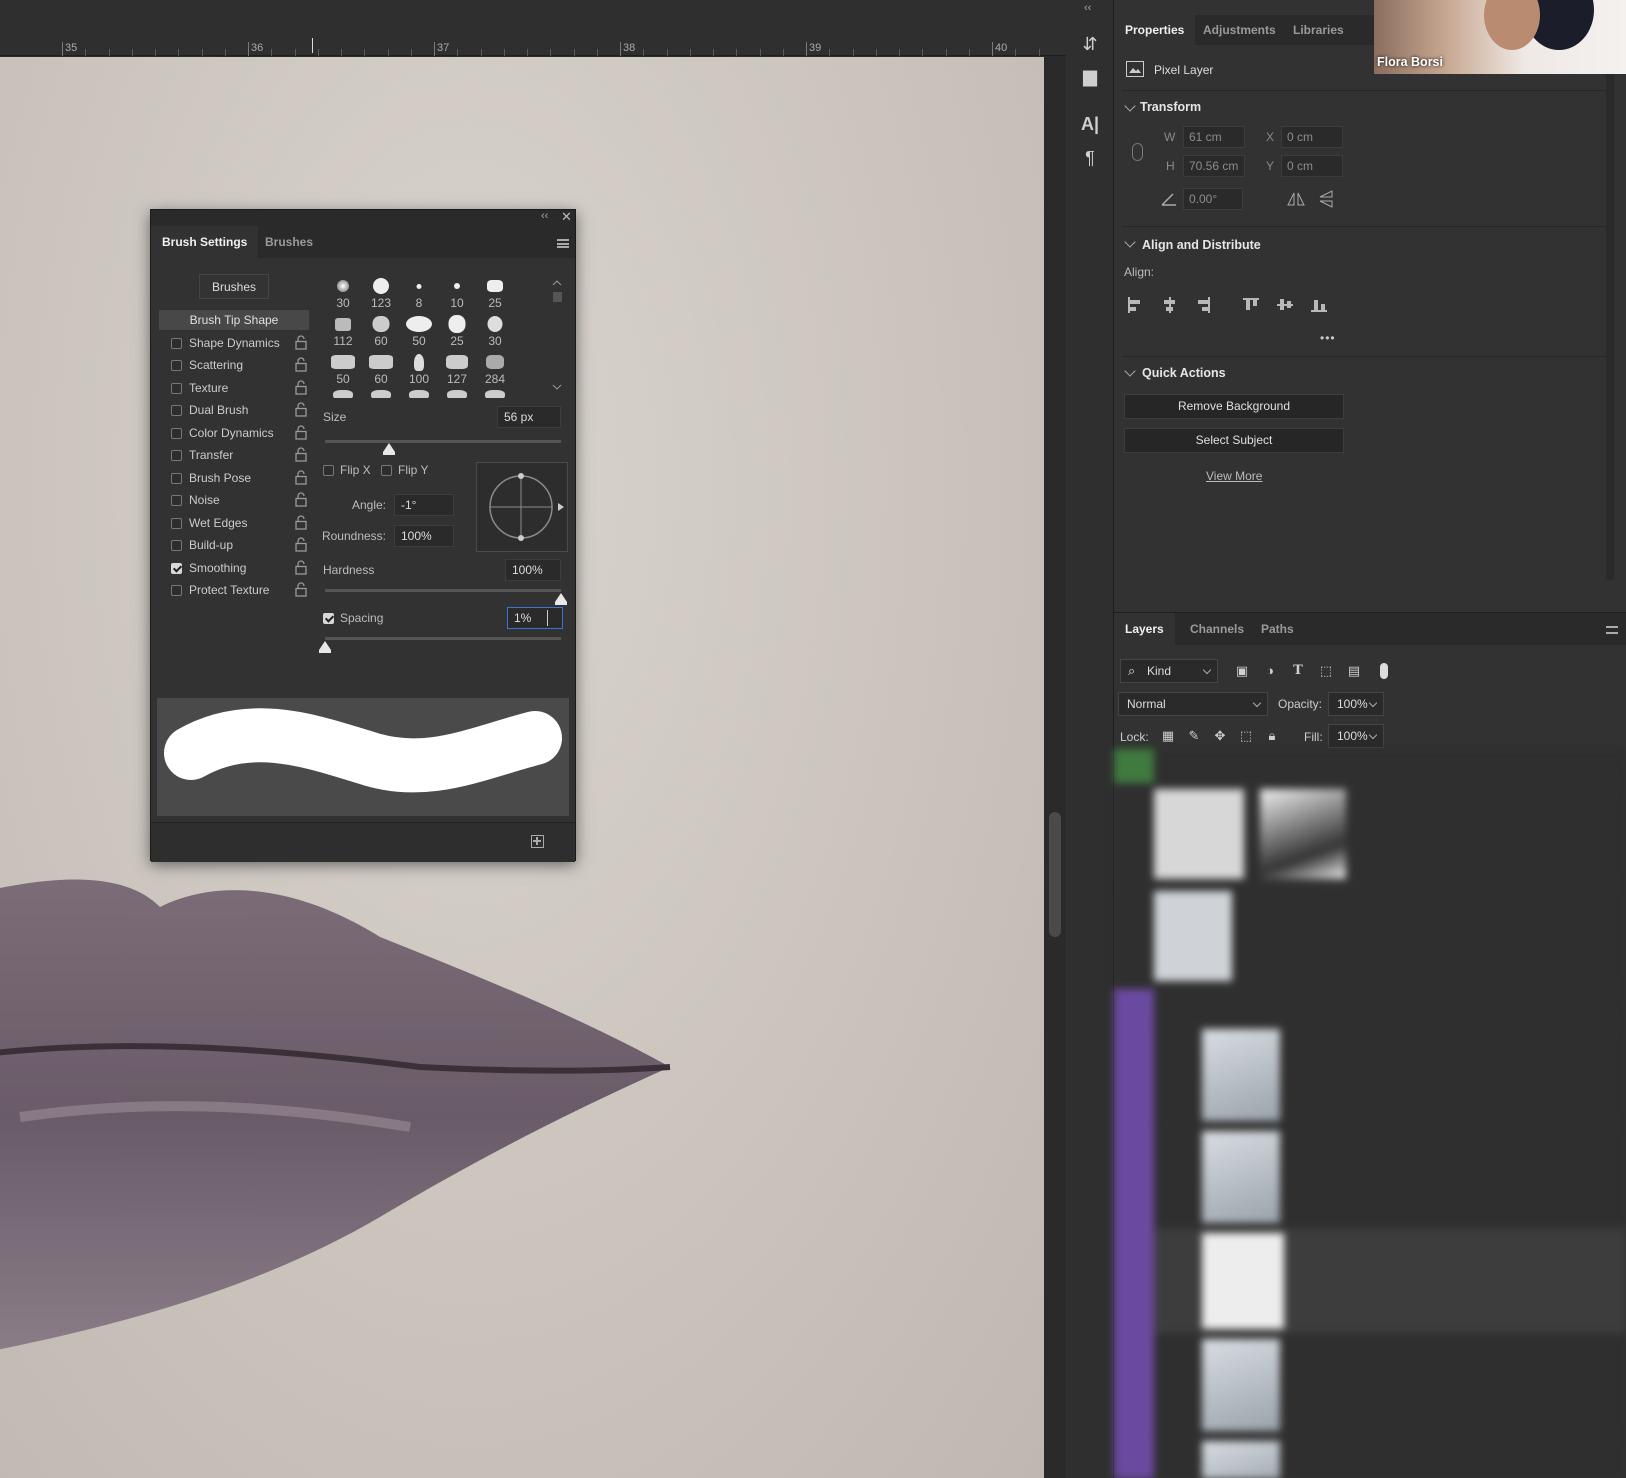  I want to click on align-title: Align and Distribute, so click(1201, 245).